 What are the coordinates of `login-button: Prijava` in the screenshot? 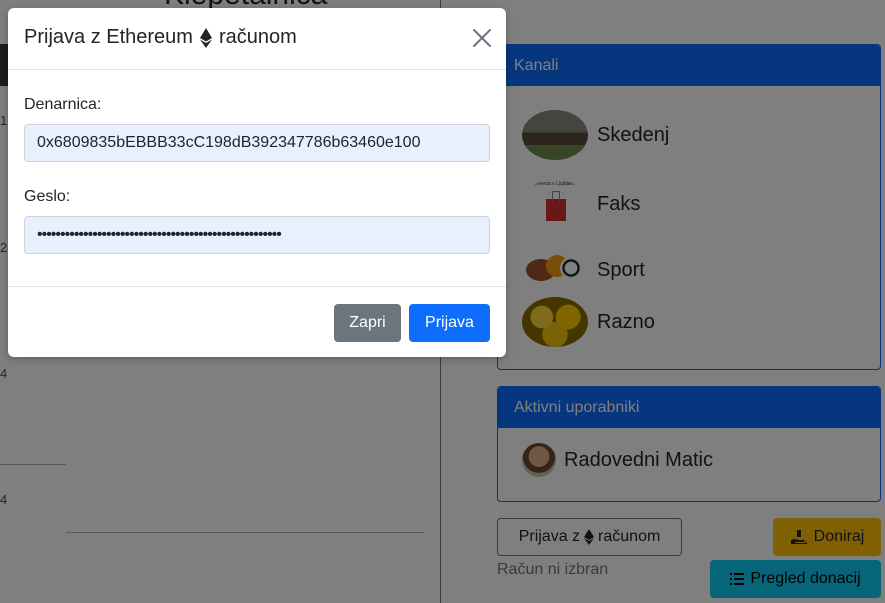 It's located at (449, 323).